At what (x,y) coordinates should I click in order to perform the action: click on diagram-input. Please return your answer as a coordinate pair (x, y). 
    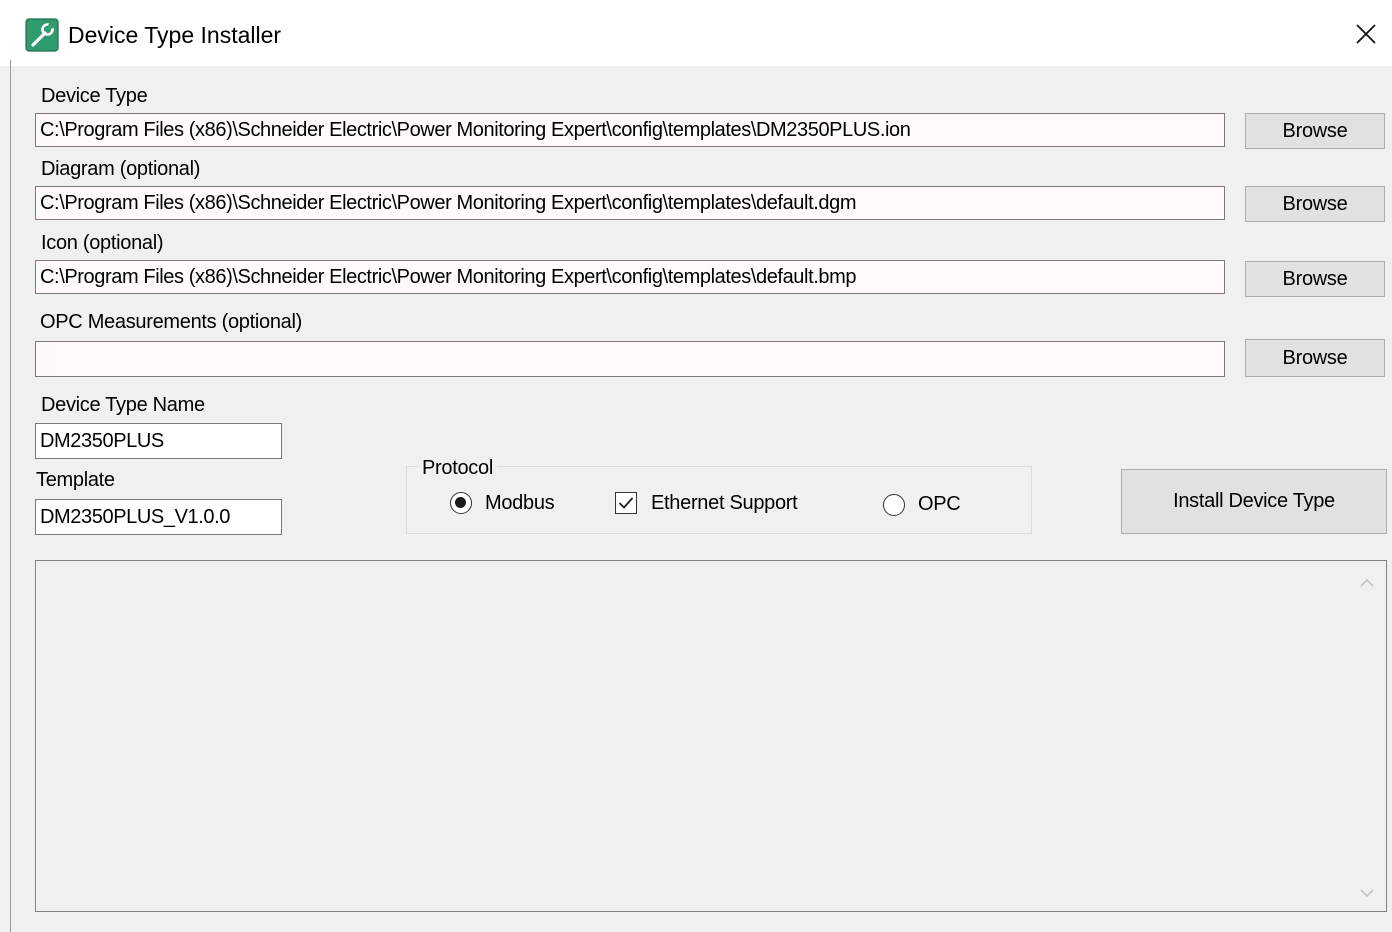
    Looking at the image, I should click on (630, 203).